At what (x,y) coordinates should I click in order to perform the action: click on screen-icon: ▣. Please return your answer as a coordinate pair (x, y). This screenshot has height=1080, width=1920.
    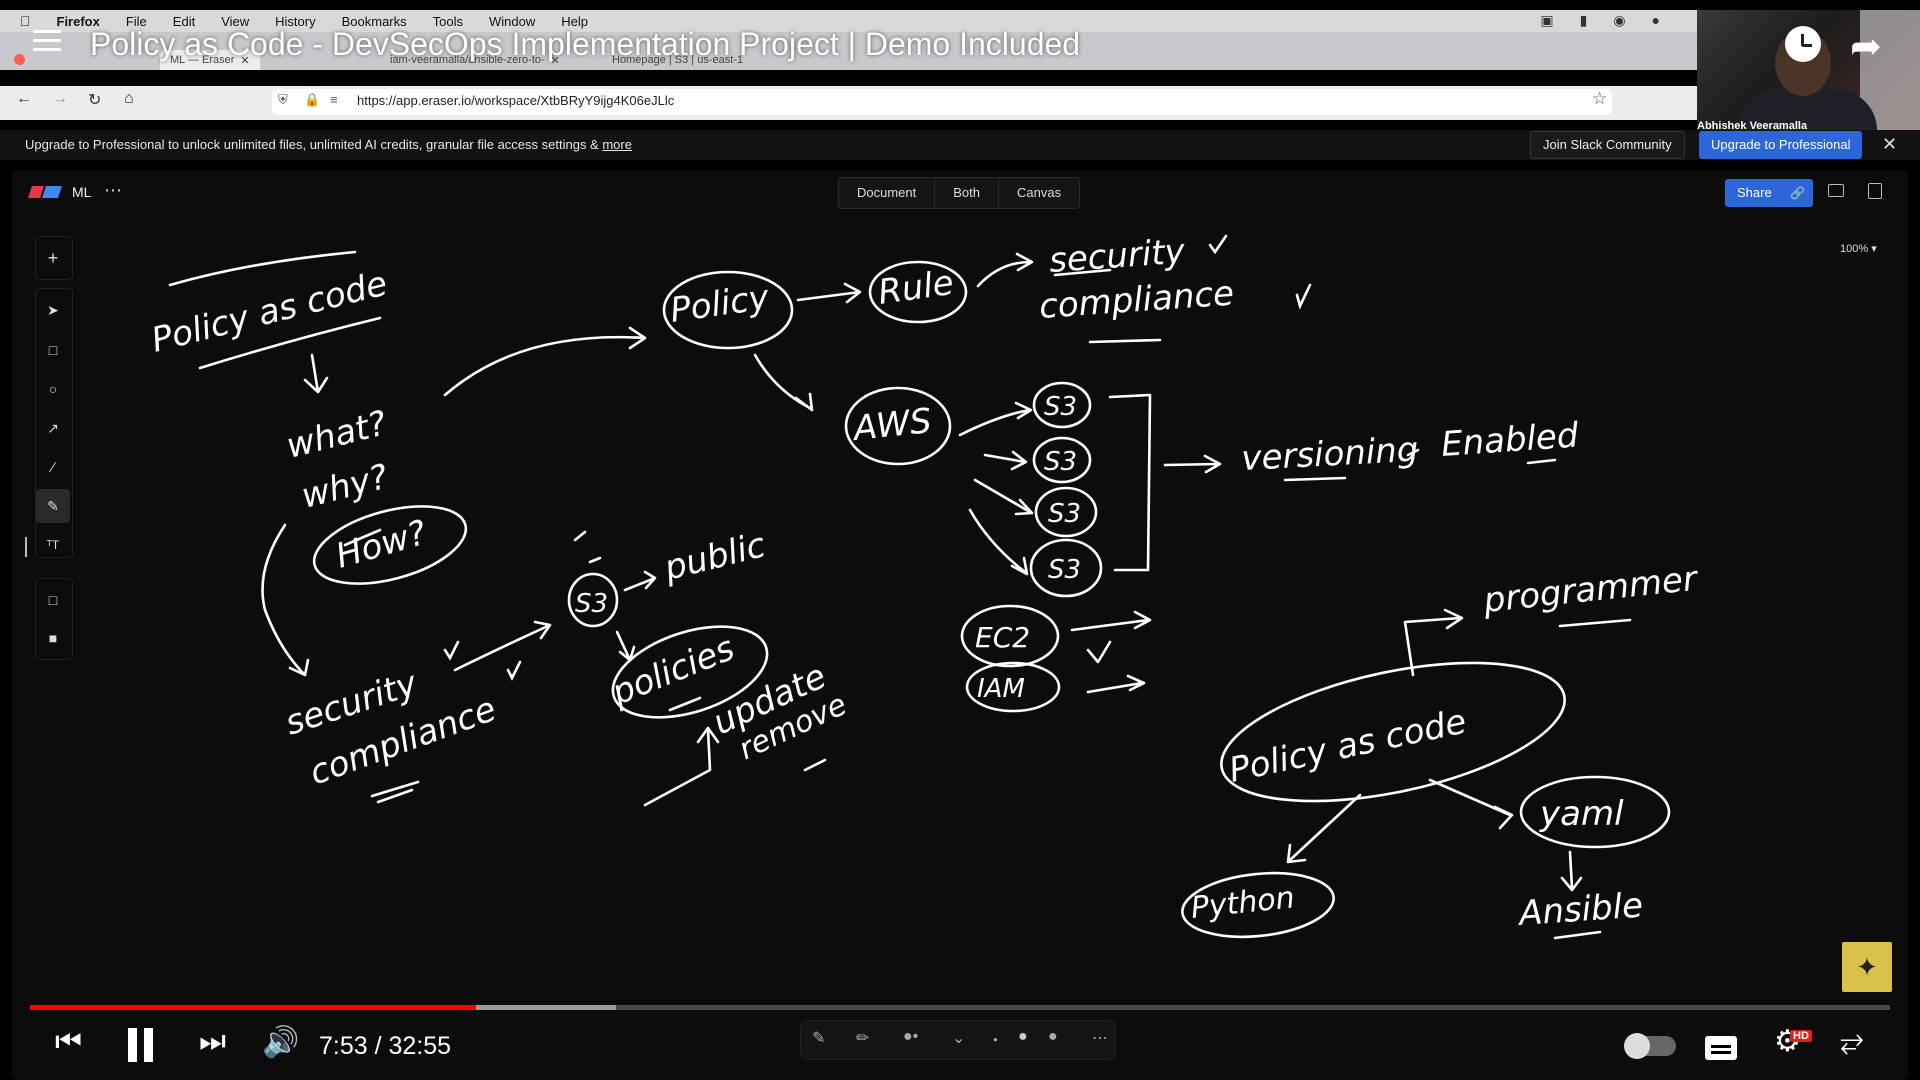
    Looking at the image, I should click on (1546, 20).